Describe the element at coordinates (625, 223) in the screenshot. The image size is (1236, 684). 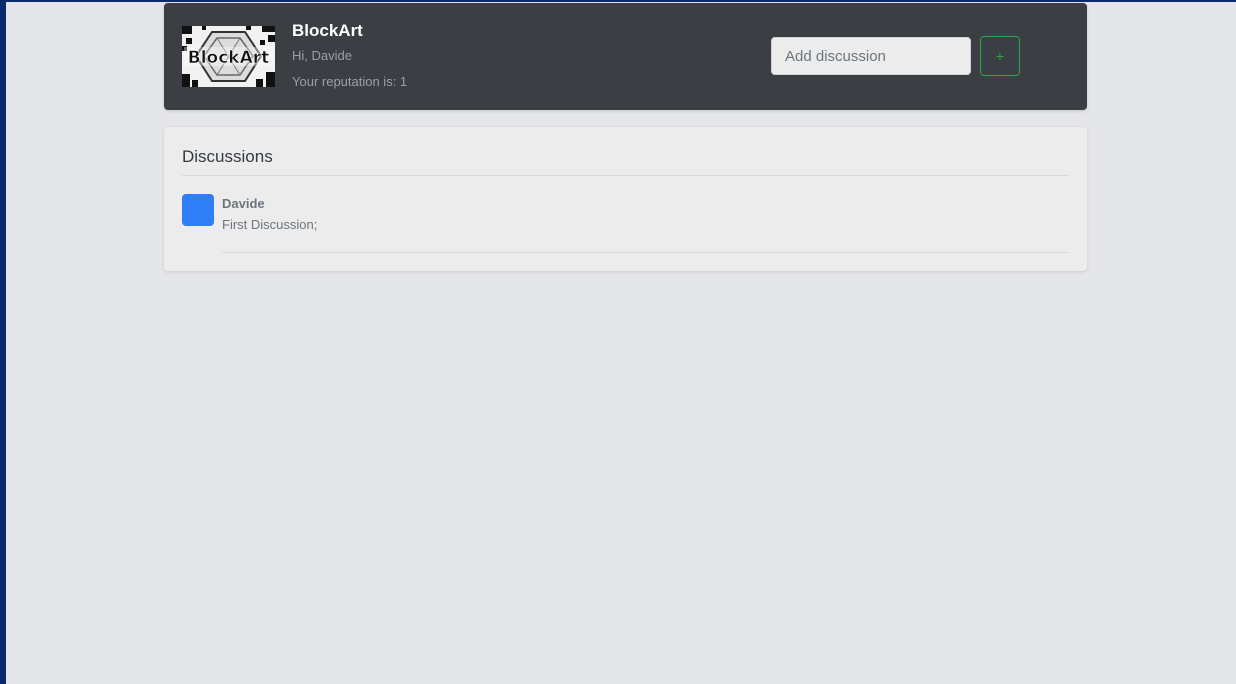
I see `discussion-item: Davide First Discussion;` at that location.